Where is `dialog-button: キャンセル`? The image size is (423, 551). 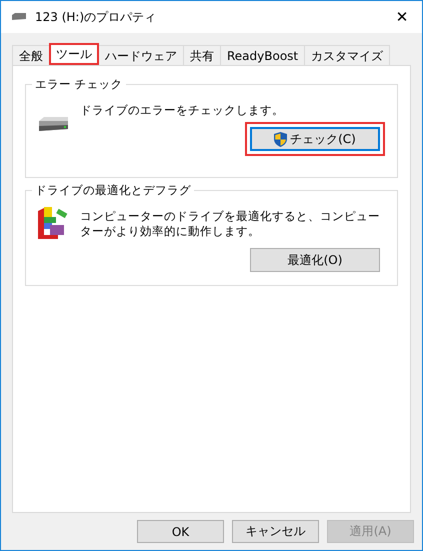 dialog-button: キャンセル is located at coordinates (275, 531).